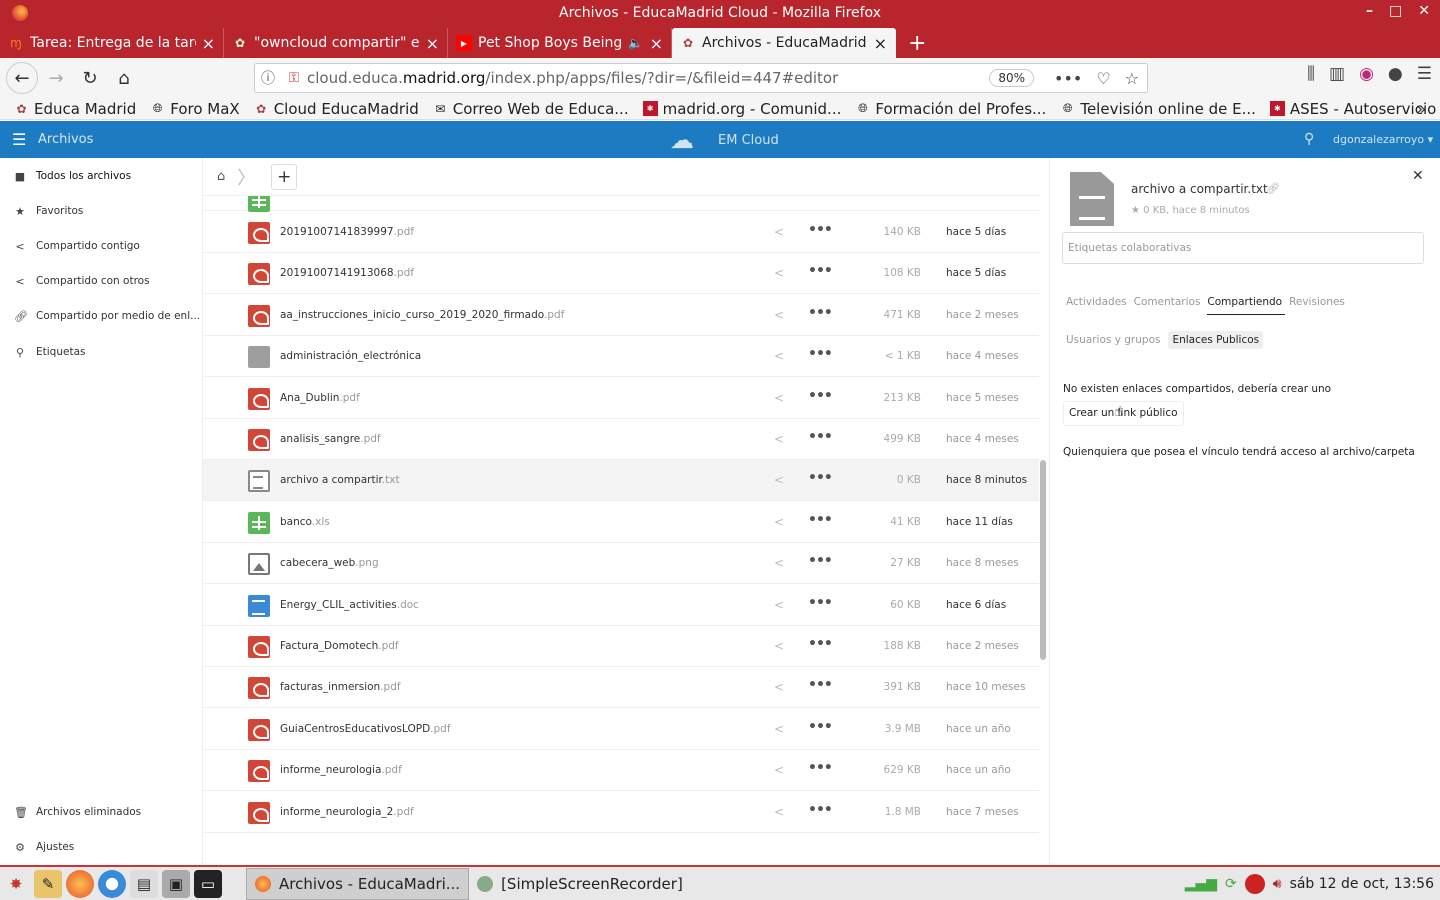  I want to click on insecure-lock-icon: ⚿, so click(294, 78).